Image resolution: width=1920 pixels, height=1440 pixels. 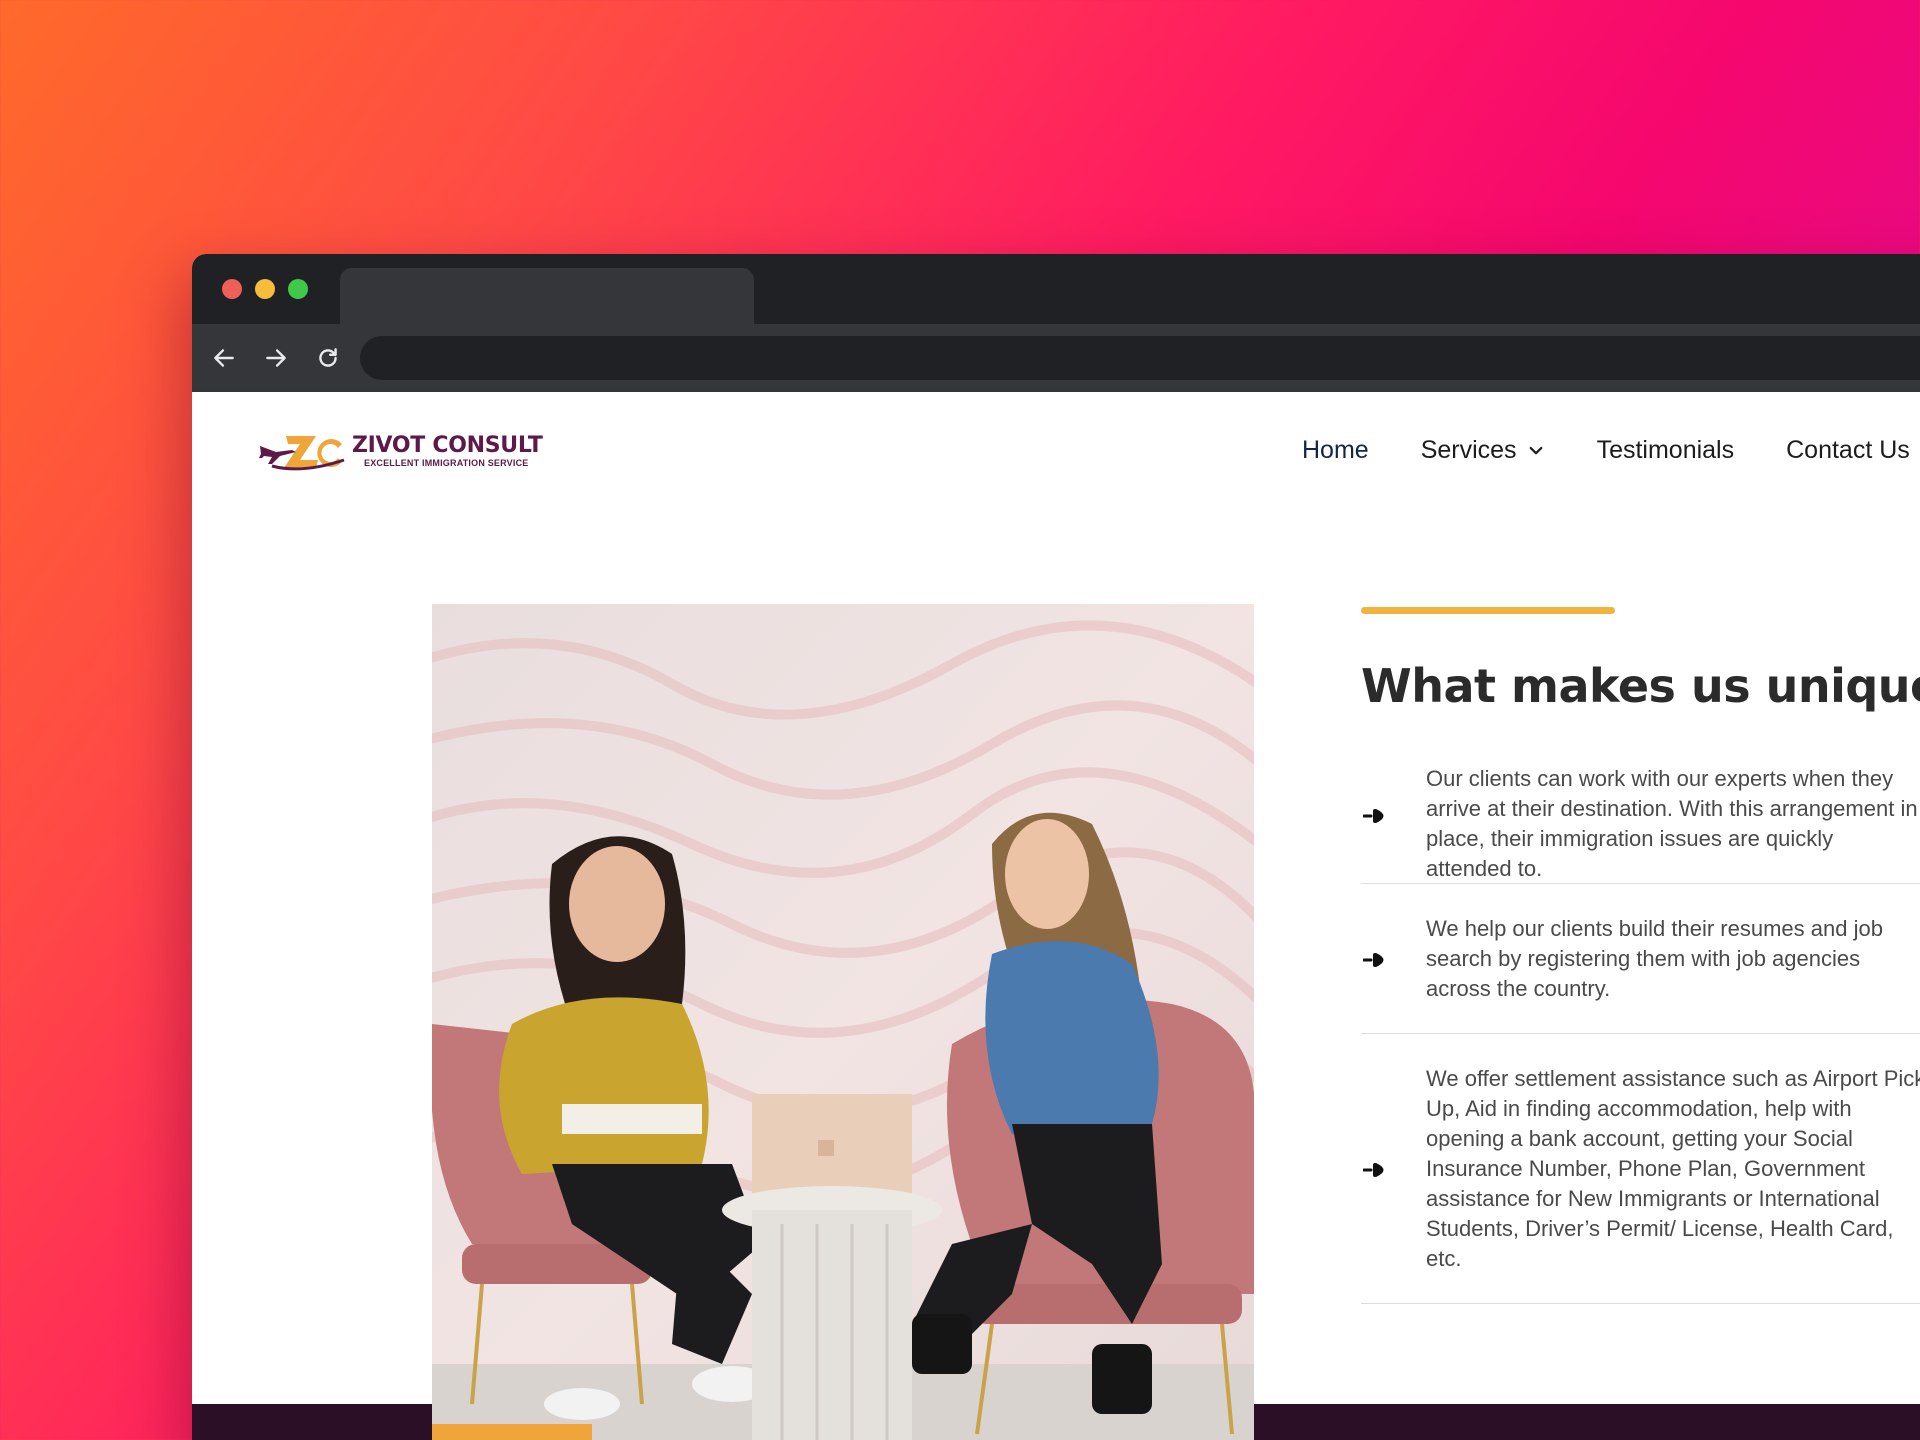 I want to click on nav-testimonials-label: Testimonials, so click(x=1665, y=450).